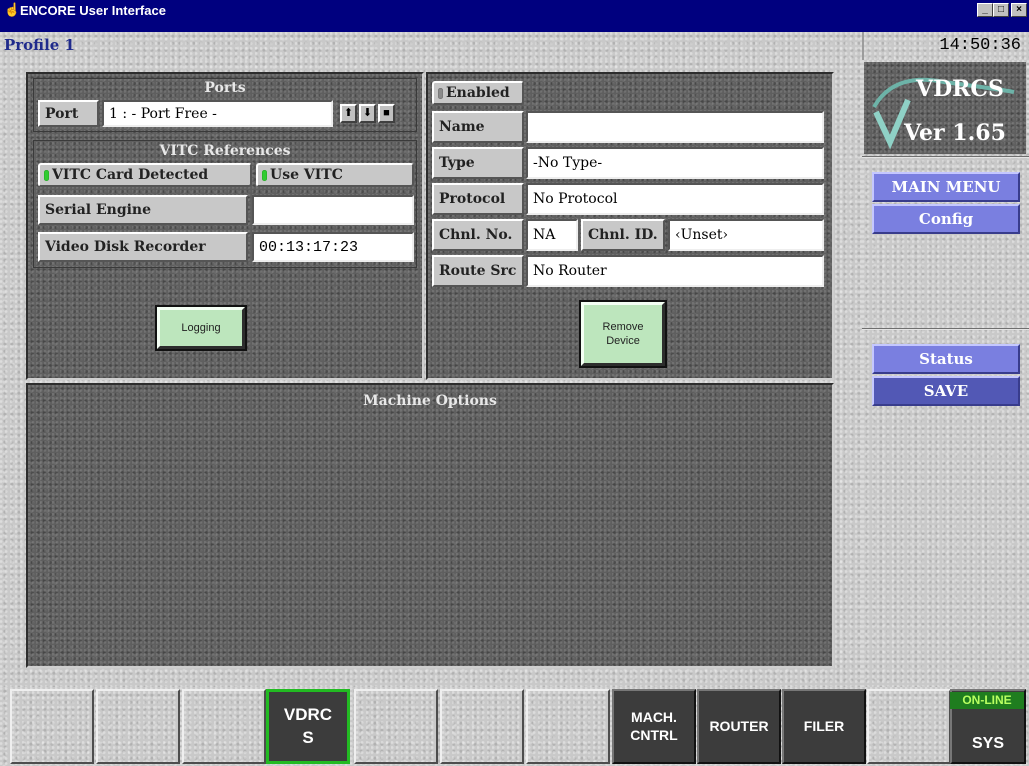 The width and height of the screenshot is (1029, 766). What do you see at coordinates (824, 726) in the screenshot?
I see `softkey-filer: FILER` at bounding box center [824, 726].